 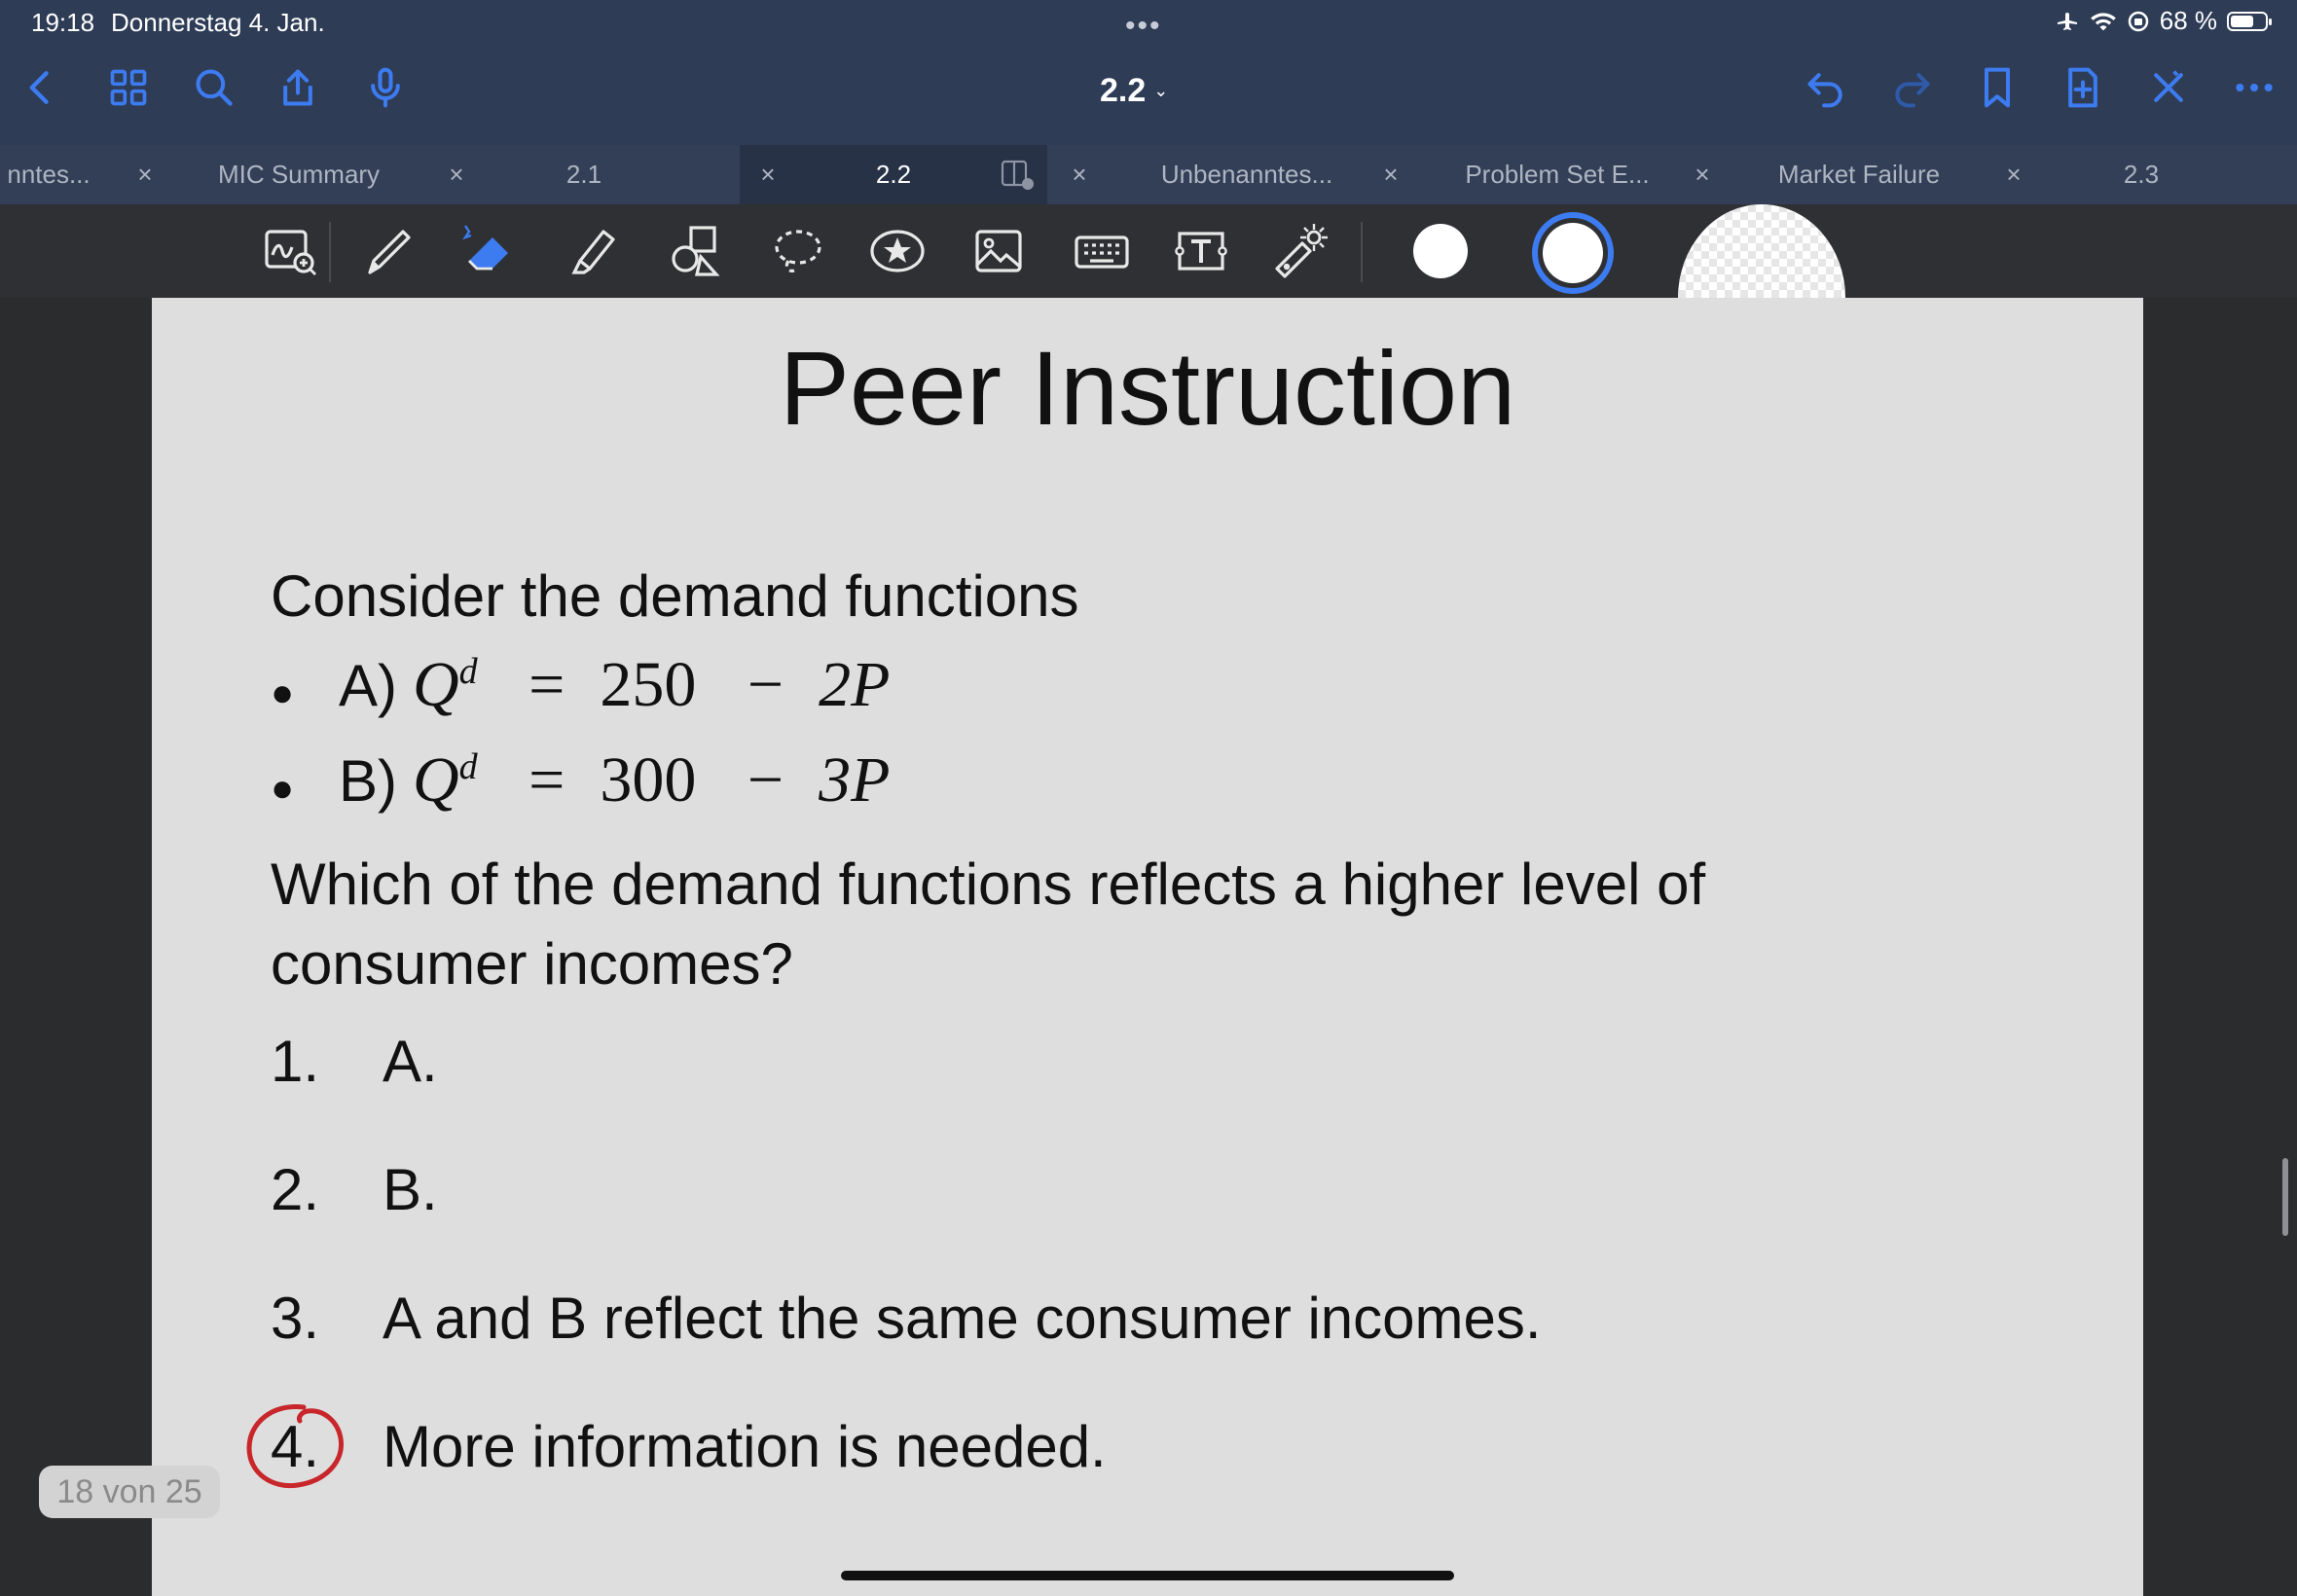 I want to click on bullet-item-b: ● B) Qd = 300 −3P, so click(x=580, y=781).